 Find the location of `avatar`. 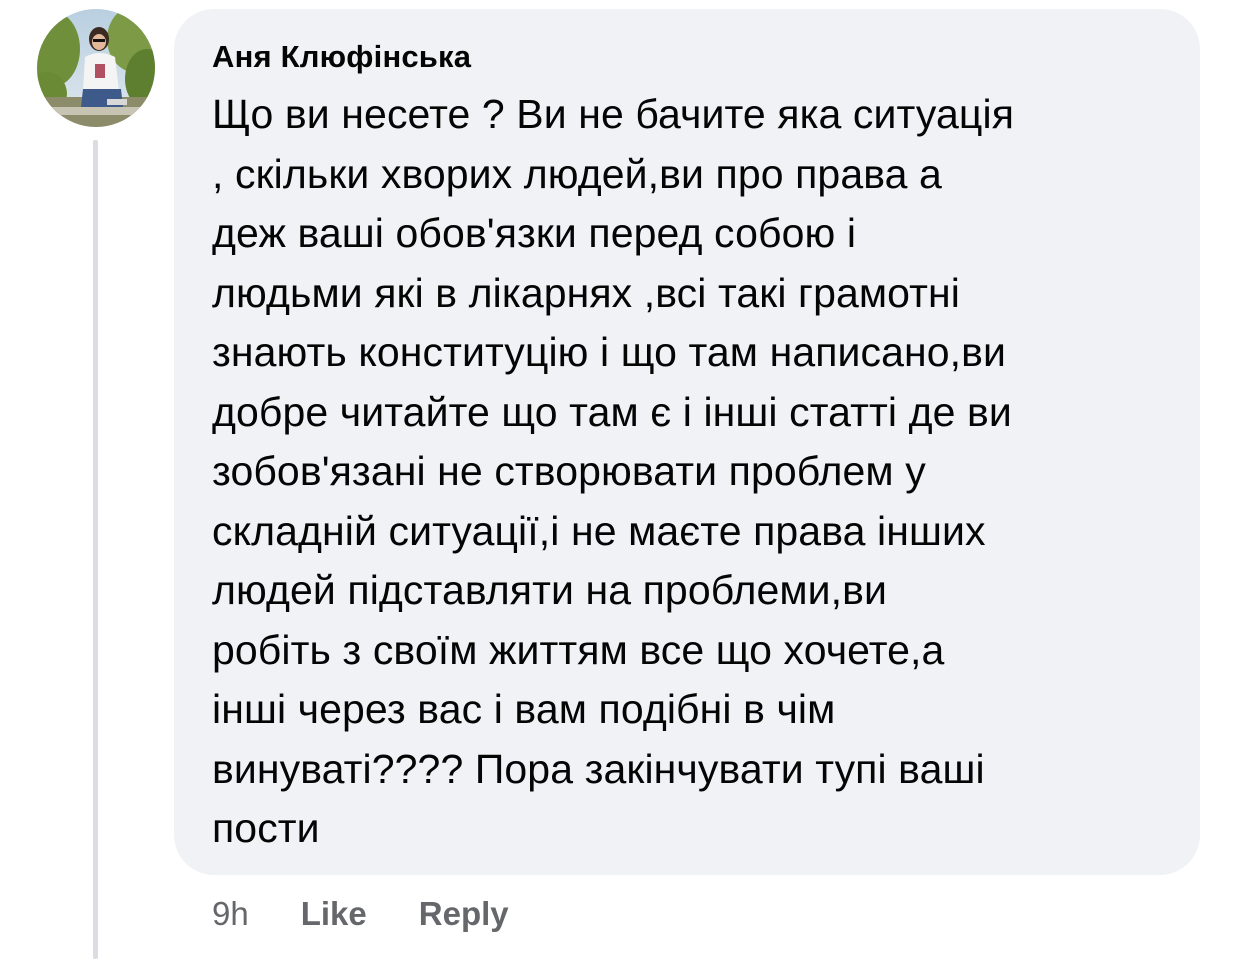

avatar is located at coordinates (96, 68).